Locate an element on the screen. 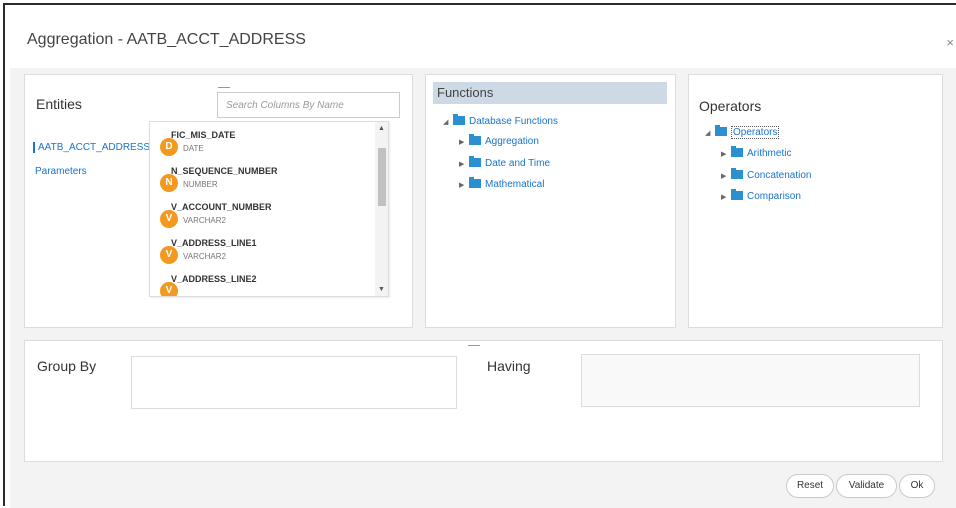 The width and height of the screenshot is (956, 508). tree-item-label: Date and Time is located at coordinates (518, 163).